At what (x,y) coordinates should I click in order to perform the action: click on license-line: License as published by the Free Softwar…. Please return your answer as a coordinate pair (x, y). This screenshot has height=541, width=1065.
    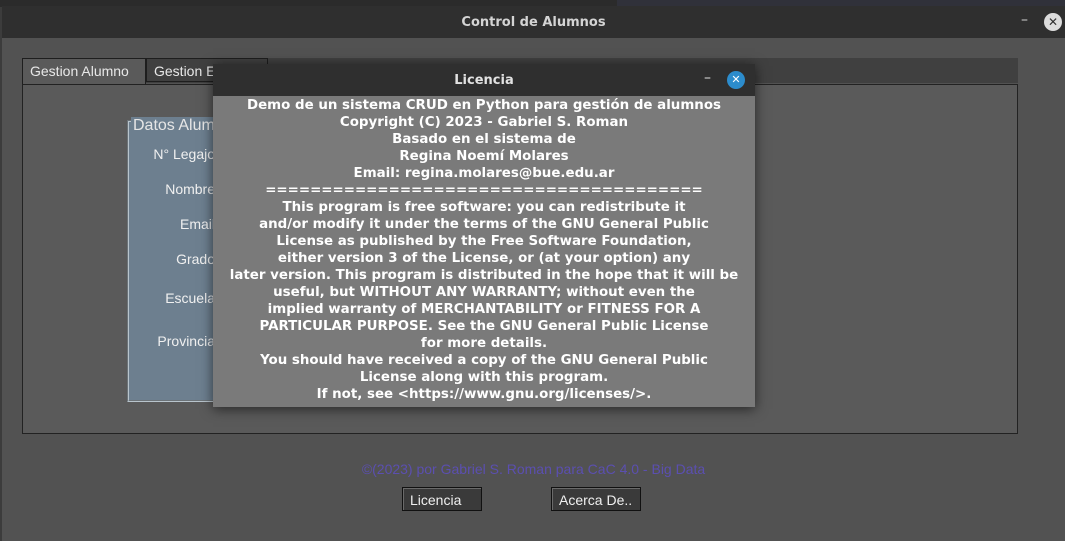
    Looking at the image, I should click on (484, 241).